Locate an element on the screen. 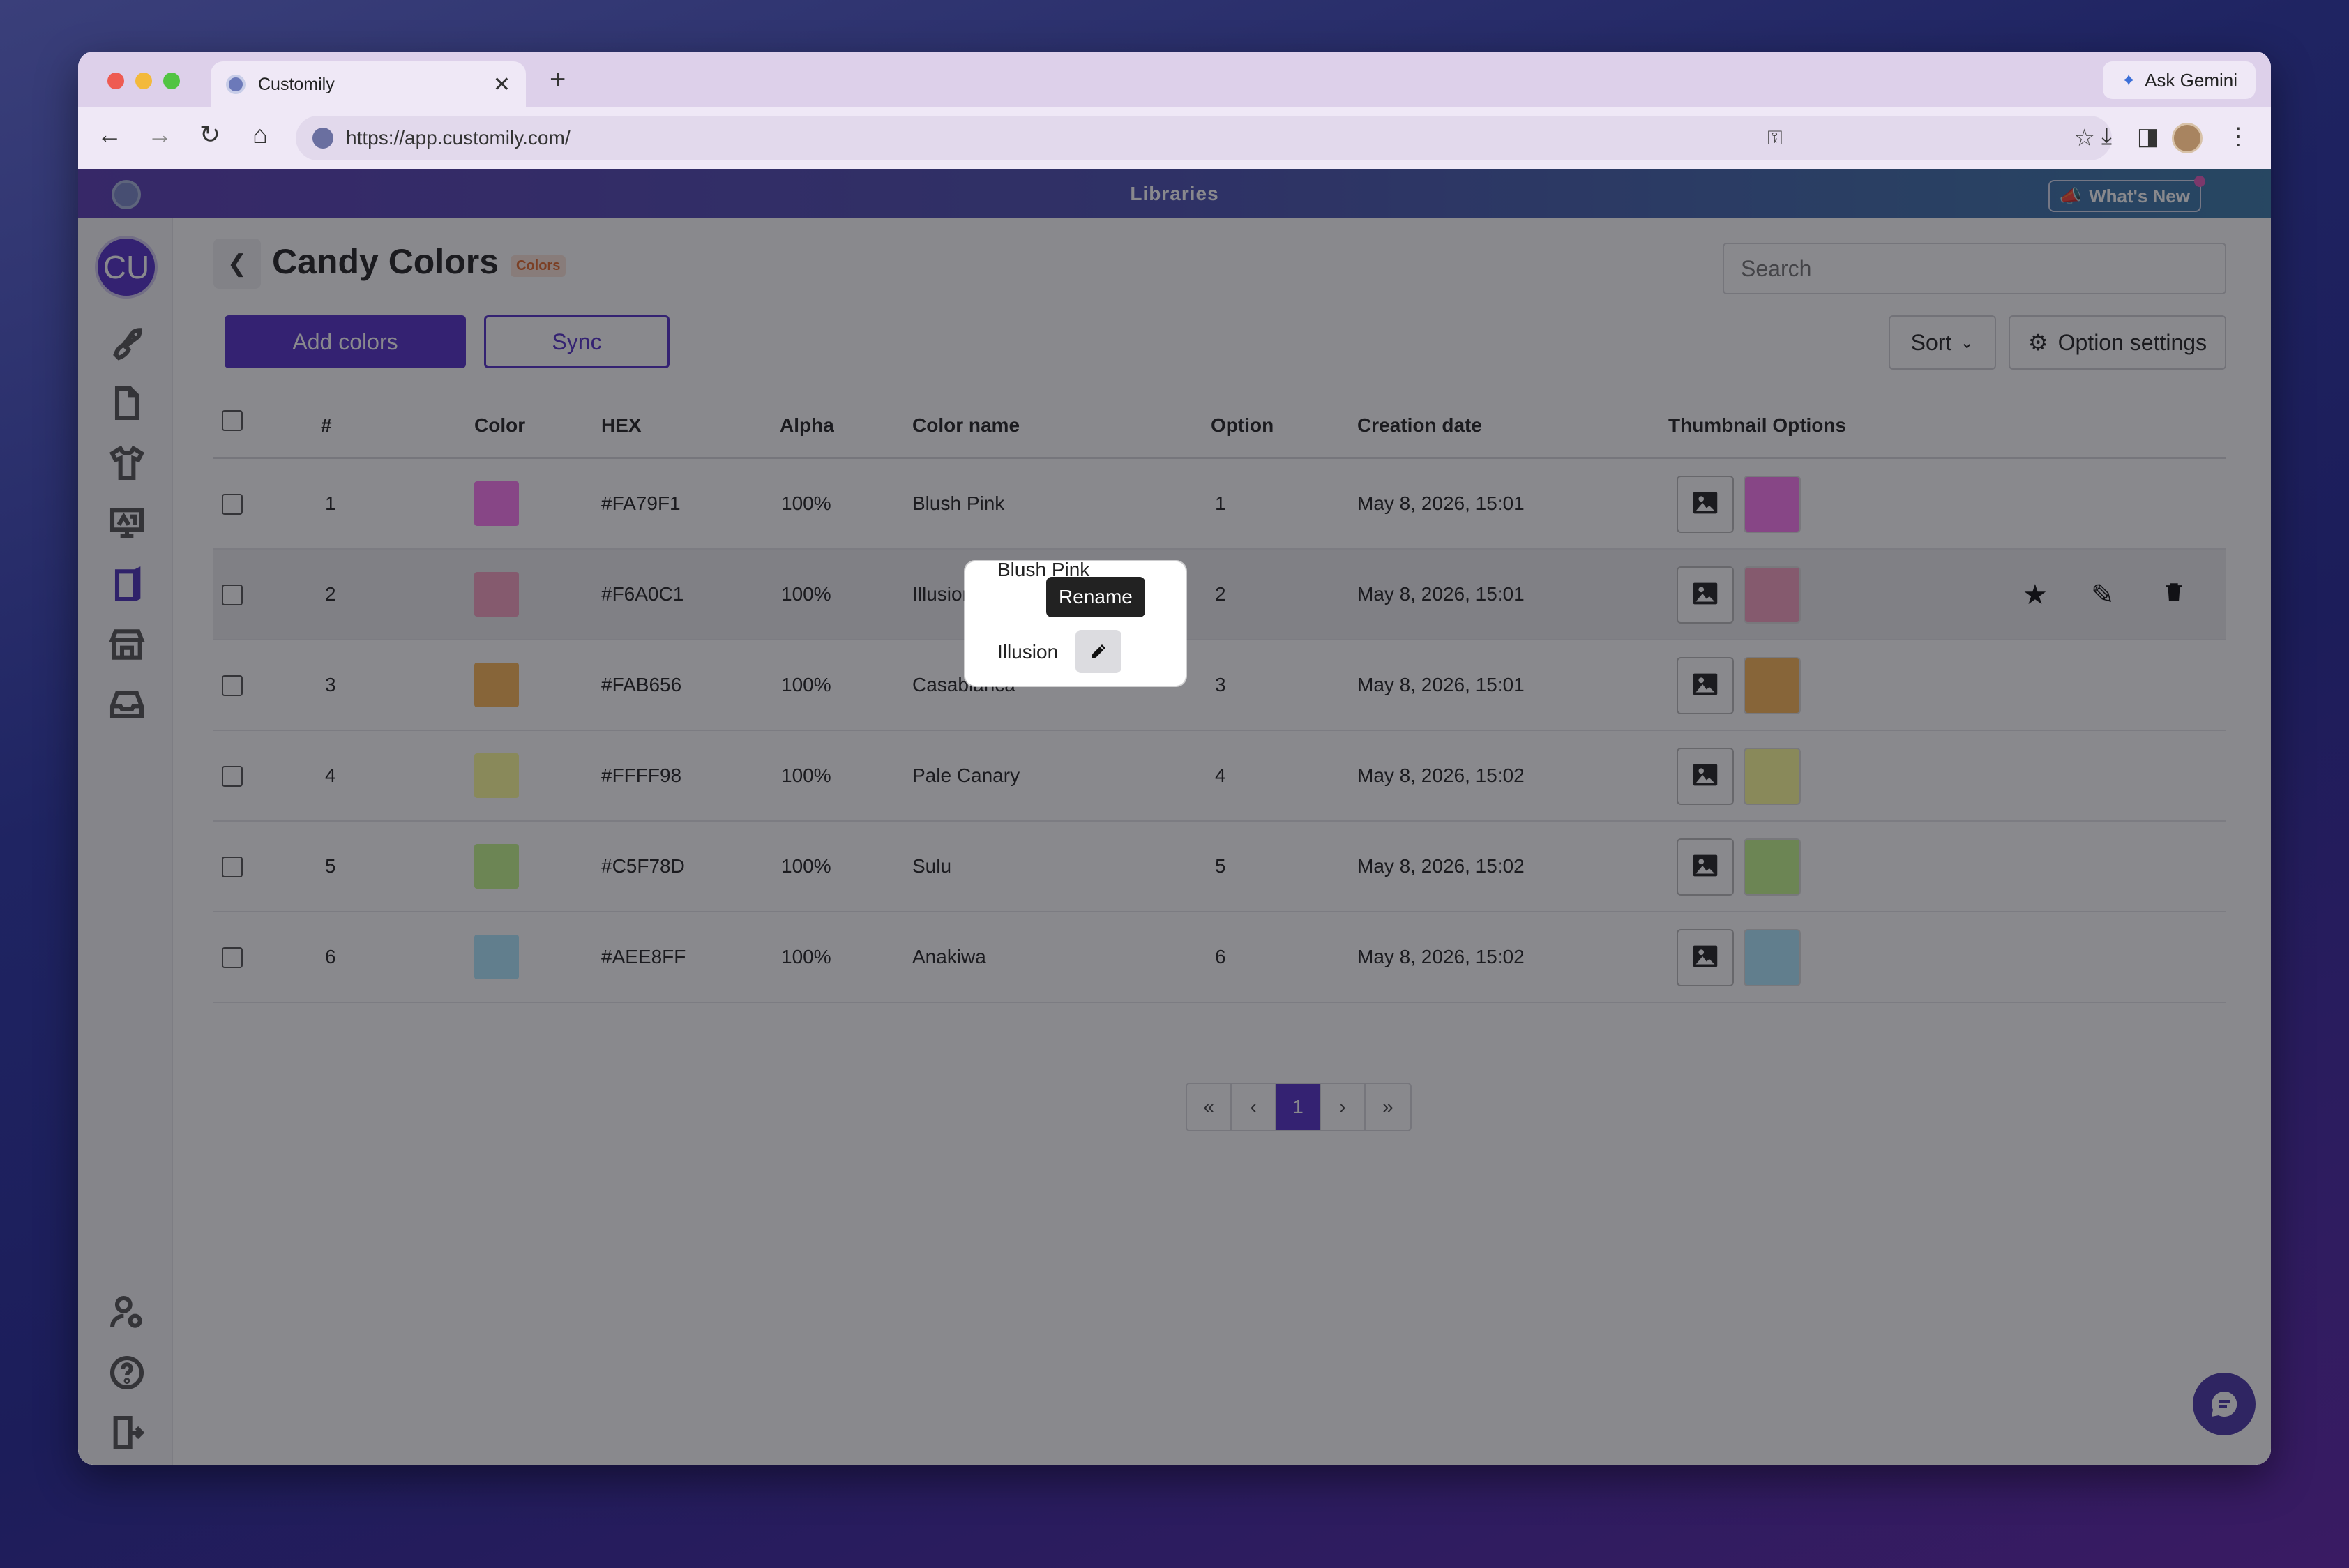  download-icon: ⤓ is located at coordinates (2106, 136).